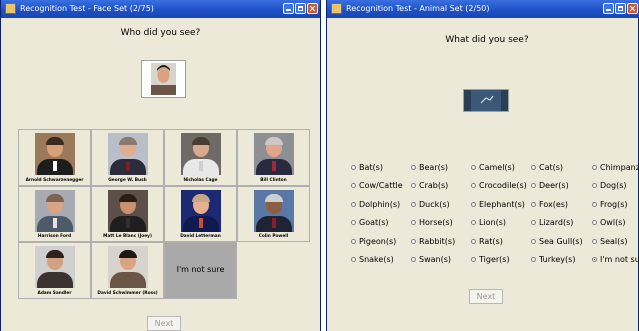 This screenshot has width=639, height=331. I want to click on animal-option-label: Snake(s), so click(376, 259).